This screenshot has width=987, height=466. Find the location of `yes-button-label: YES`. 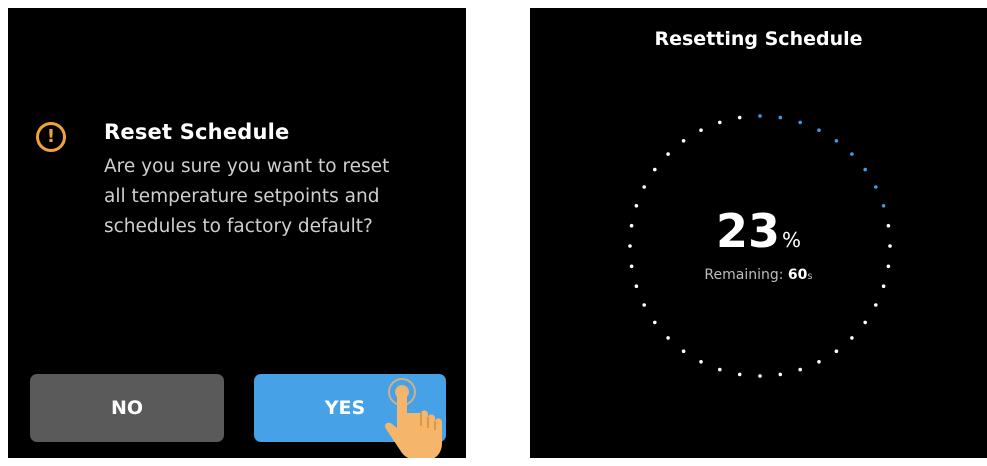

yes-button-label: YES is located at coordinates (345, 408).